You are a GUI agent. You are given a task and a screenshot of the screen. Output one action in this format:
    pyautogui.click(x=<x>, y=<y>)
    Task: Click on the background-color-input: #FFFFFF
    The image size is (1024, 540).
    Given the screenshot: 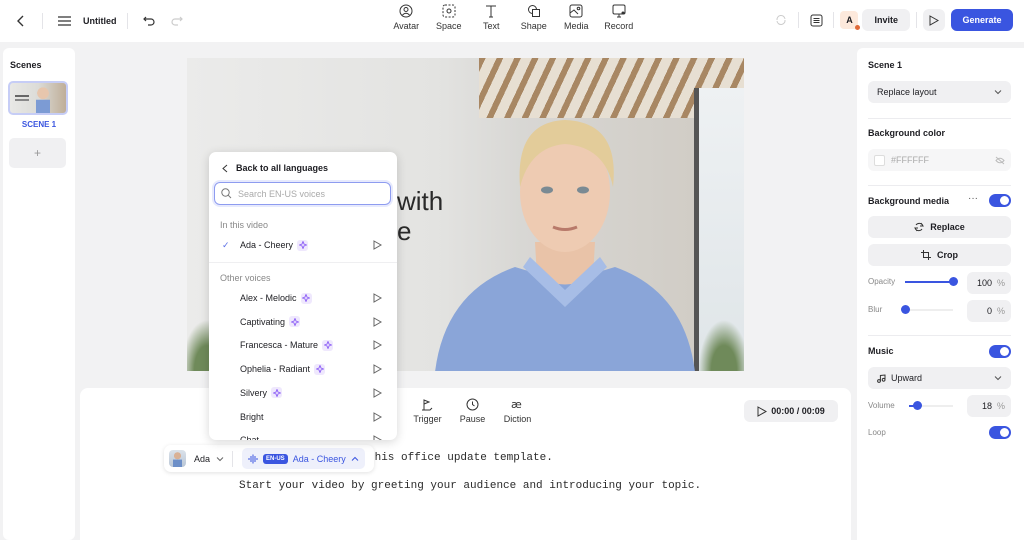 What is the action you would take?
    pyautogui.click(x=939, y=160)
    